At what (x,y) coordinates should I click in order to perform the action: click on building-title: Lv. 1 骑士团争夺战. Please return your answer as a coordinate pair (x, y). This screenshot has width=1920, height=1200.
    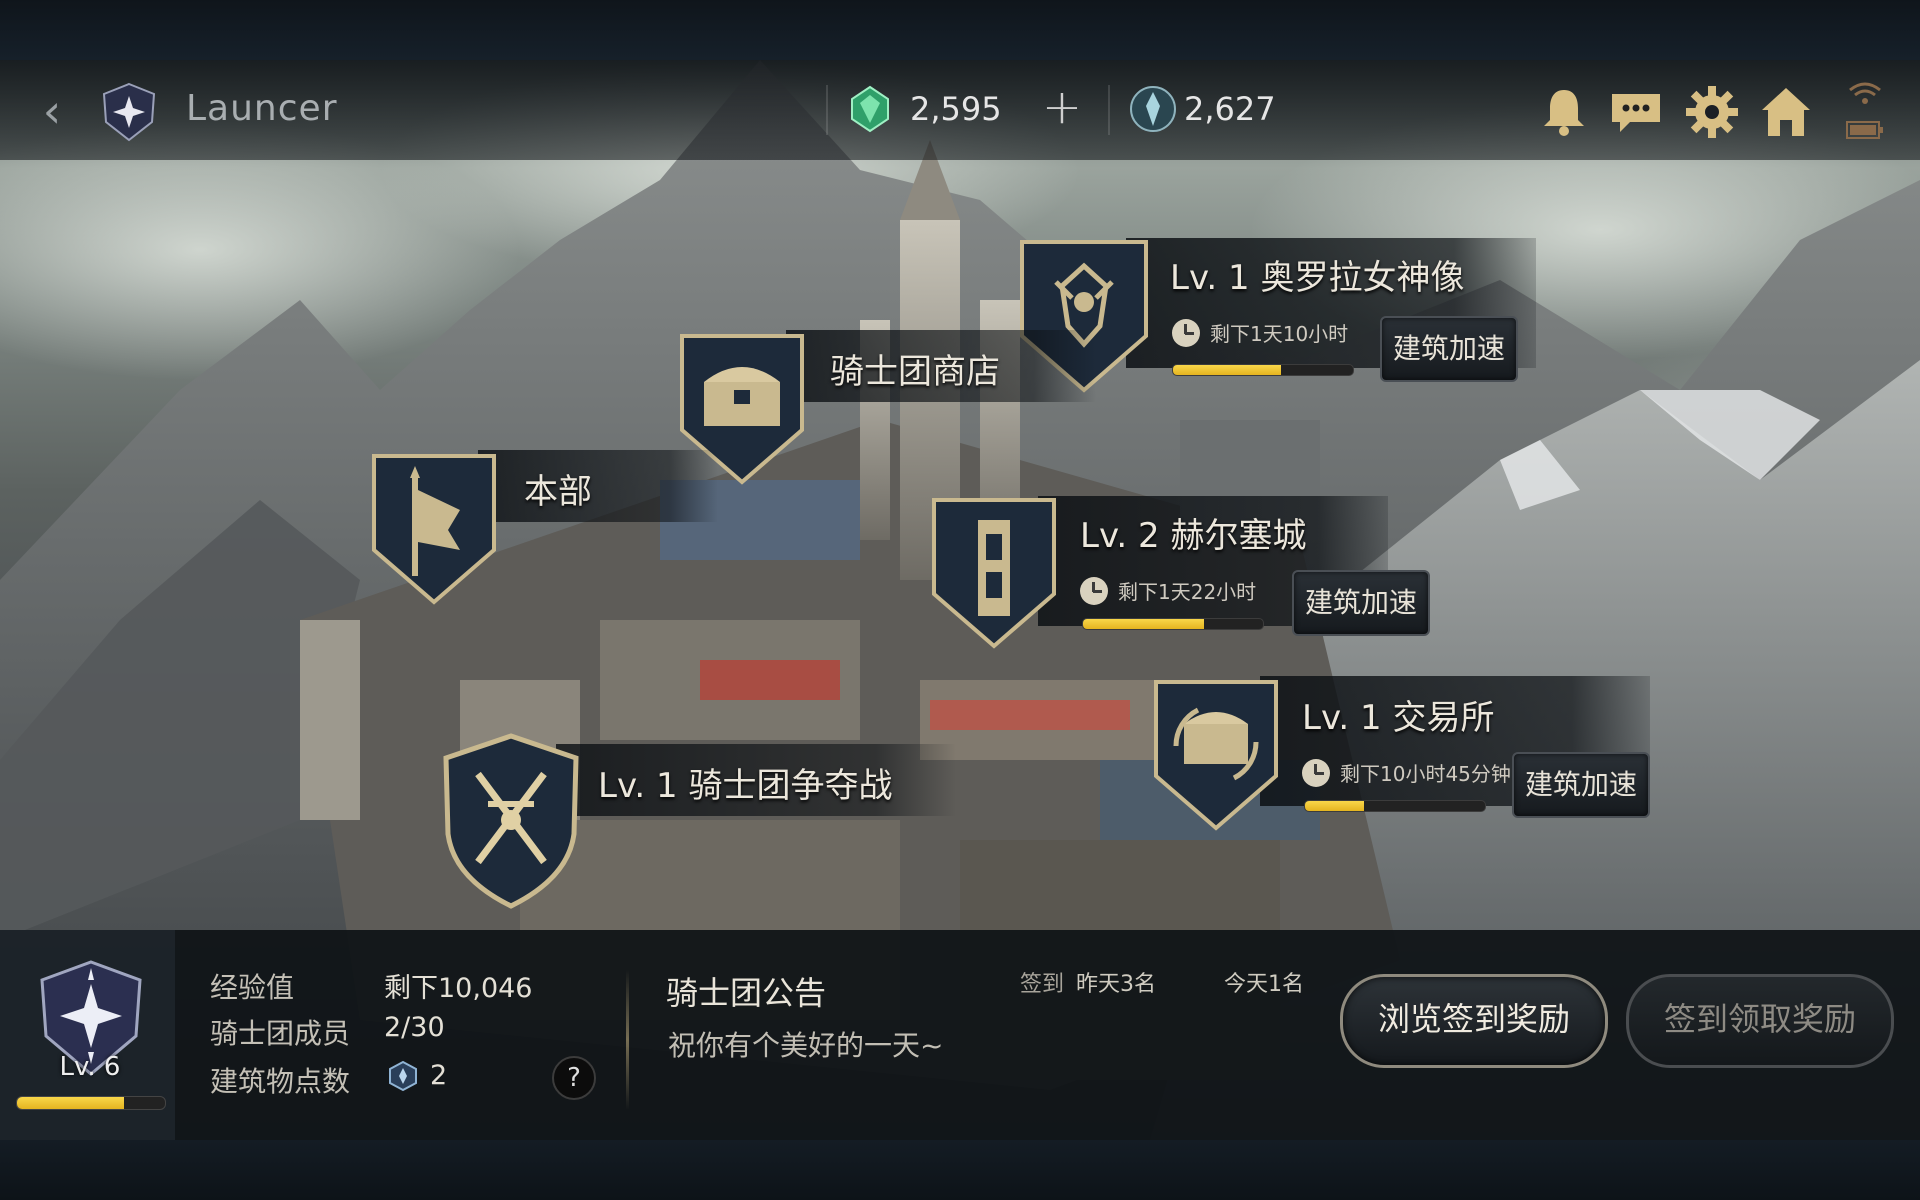
    Looking at the image, I should click on (745, 786).